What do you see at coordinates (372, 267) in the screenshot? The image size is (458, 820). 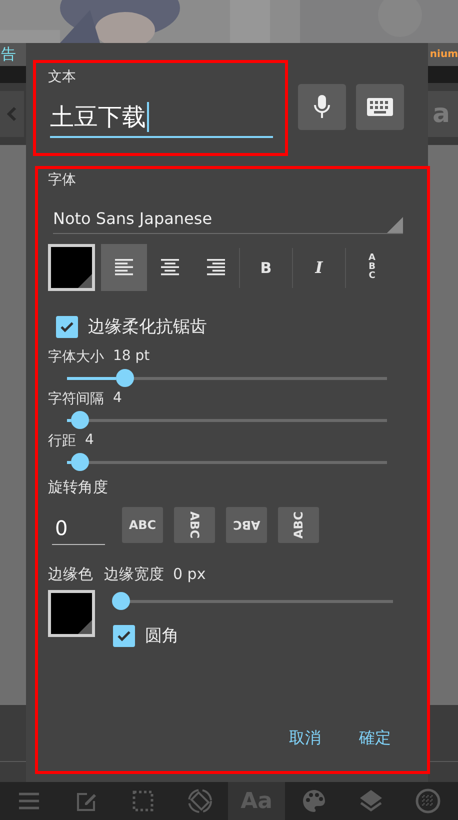 I see `vertical-text-button: ABC` at bounding box center [372, 267].